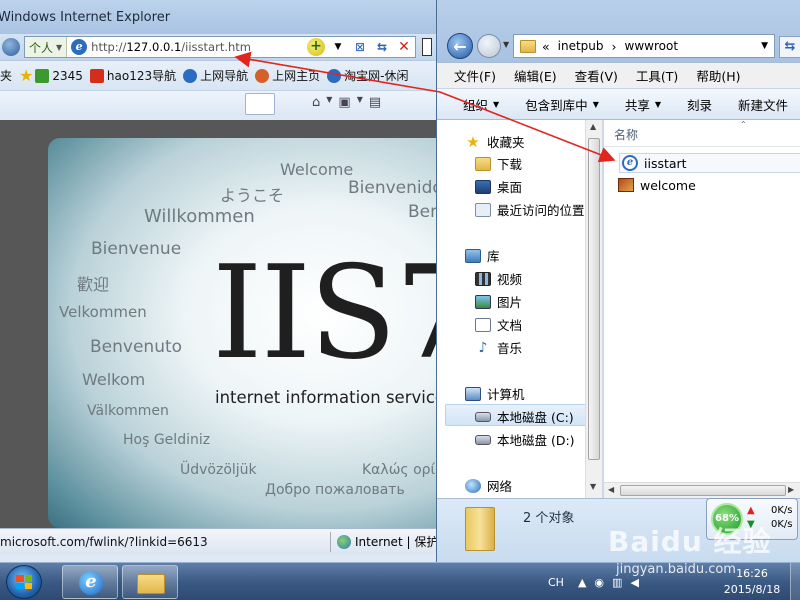 Image resolution: width=800 pixels, height=600 pixels. What do you see at coordinates (473, 255) in the screenshot?
I see `library-icon` at bounding box center [473, 255].